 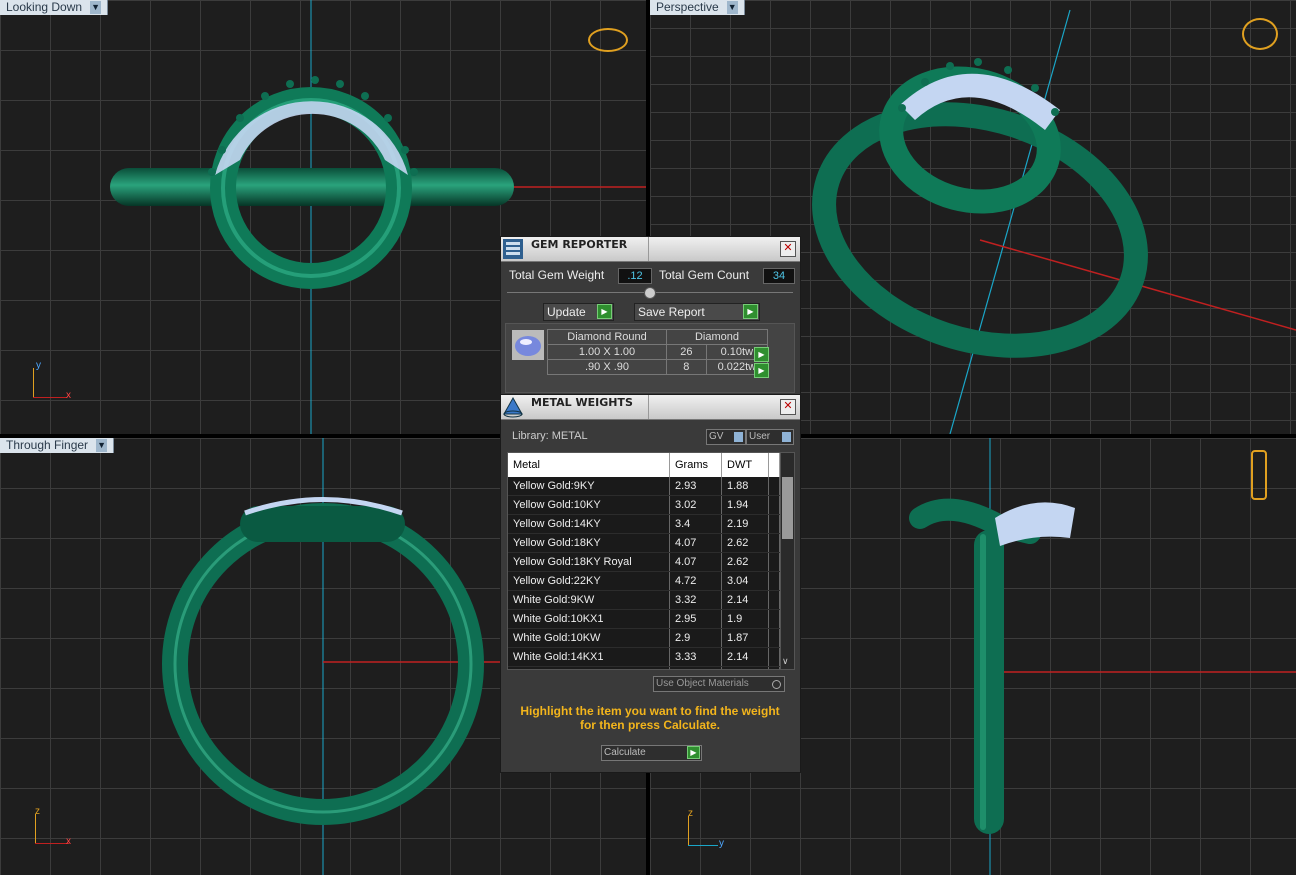 I want to click on total-gem-count-value: 34, so click(x=779, y=276).